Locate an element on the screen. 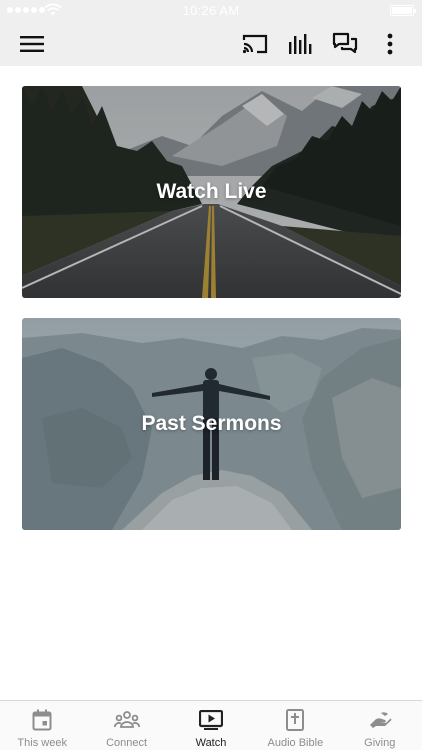 The image size is (422, 750). chat-icon is located at coordinates (345, 43).